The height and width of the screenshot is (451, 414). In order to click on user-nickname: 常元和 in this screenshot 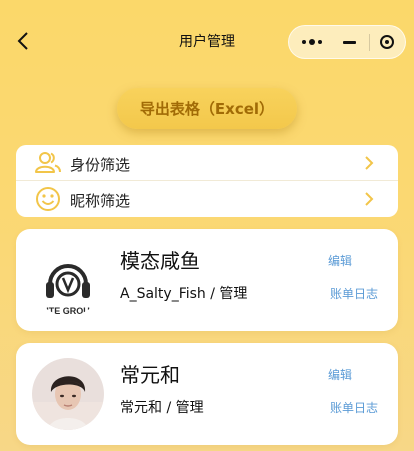, I will do `click(150, 375)`.